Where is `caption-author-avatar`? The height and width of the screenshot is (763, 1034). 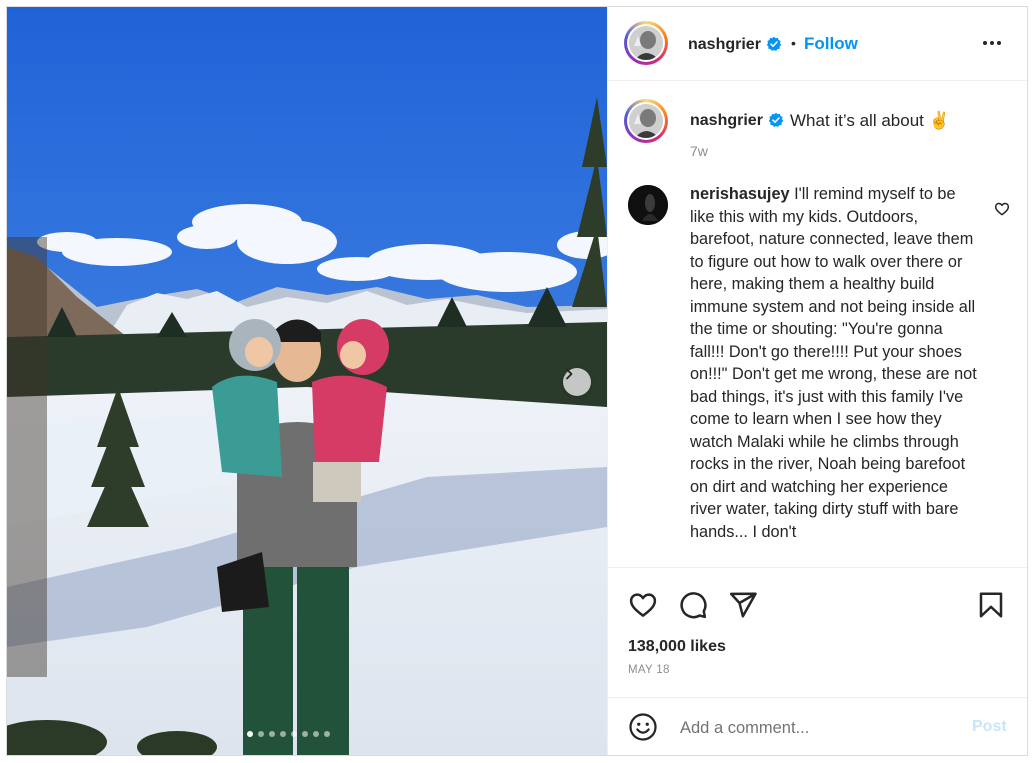
caption-author-avatar is located at coordinates (646, 121).